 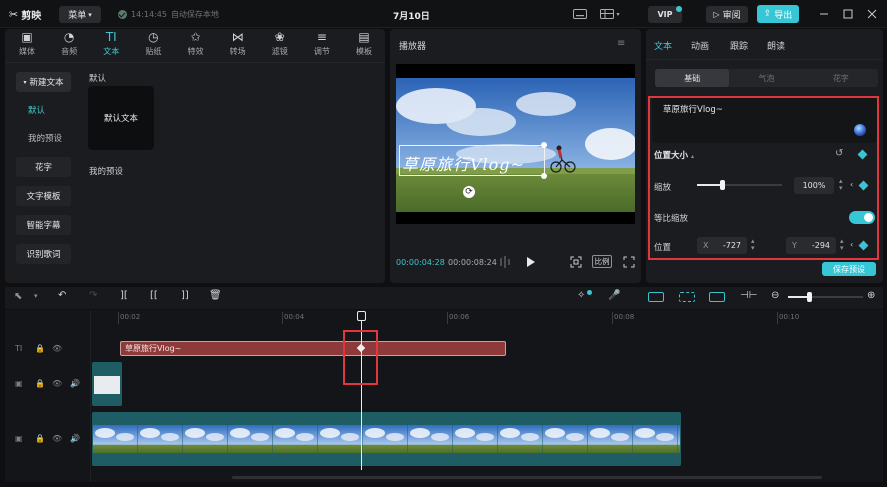 I want to click on main-track-icon: ▣, so click(x=19, y=438).